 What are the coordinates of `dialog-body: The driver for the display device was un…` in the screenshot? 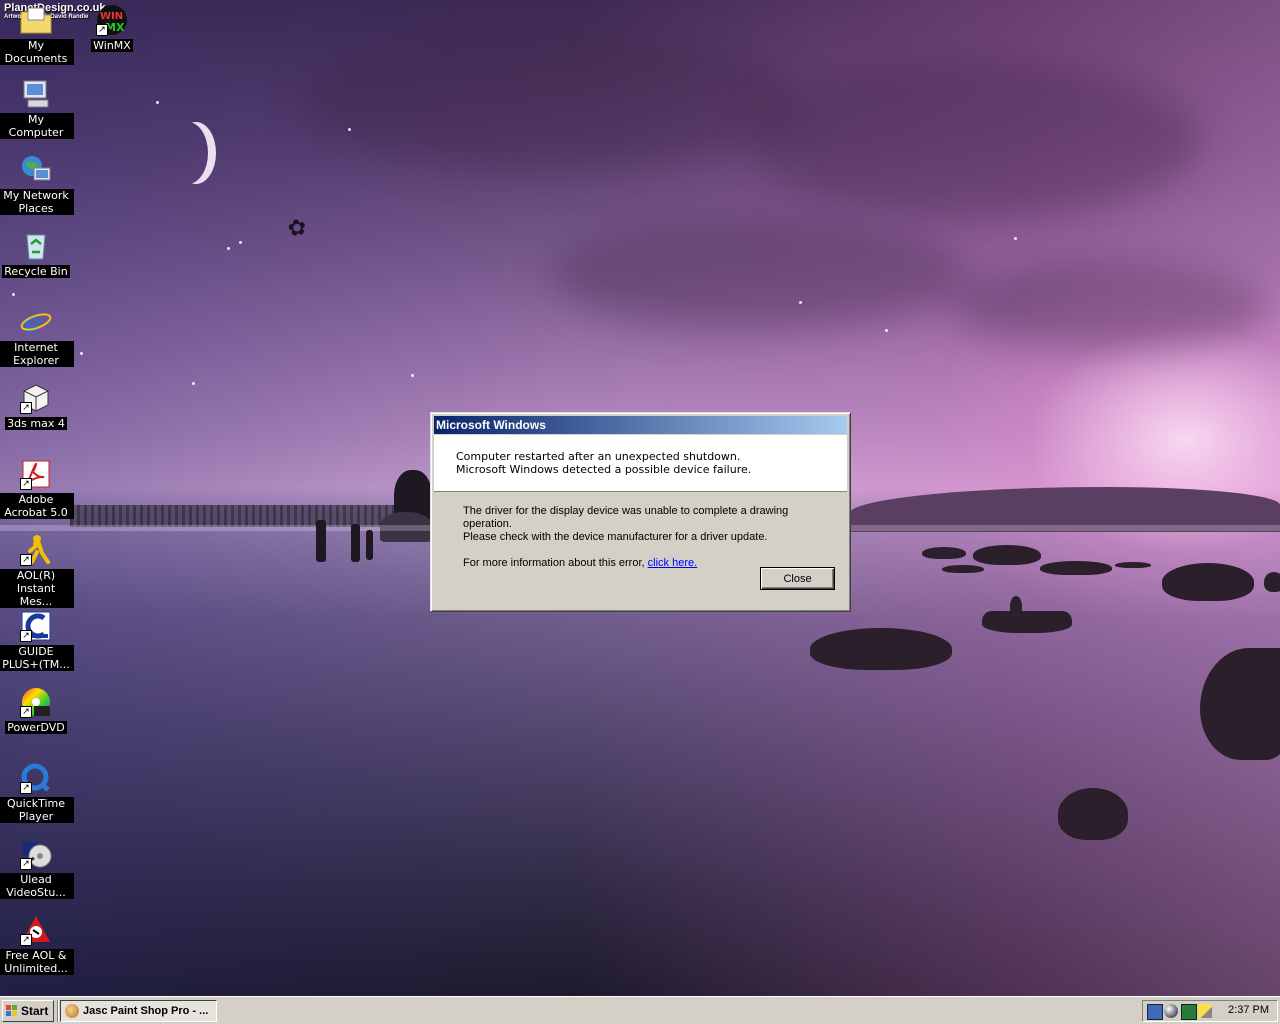 It's located at (651, 537).